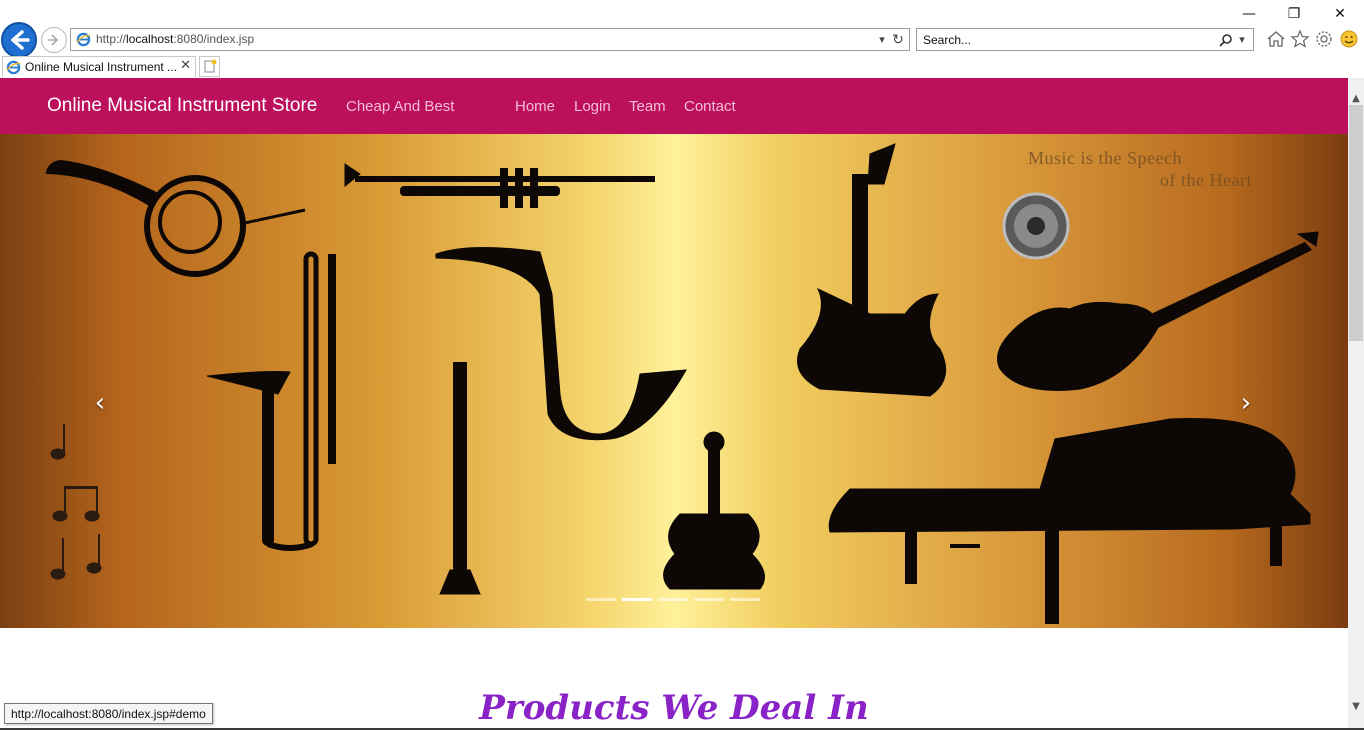 This screenshot has width=1364, height=730. What do you see at coordinates (1340, 14) in the screenshot?
I see `close-window-icon: ✕` at bounding box center [1340, 14].